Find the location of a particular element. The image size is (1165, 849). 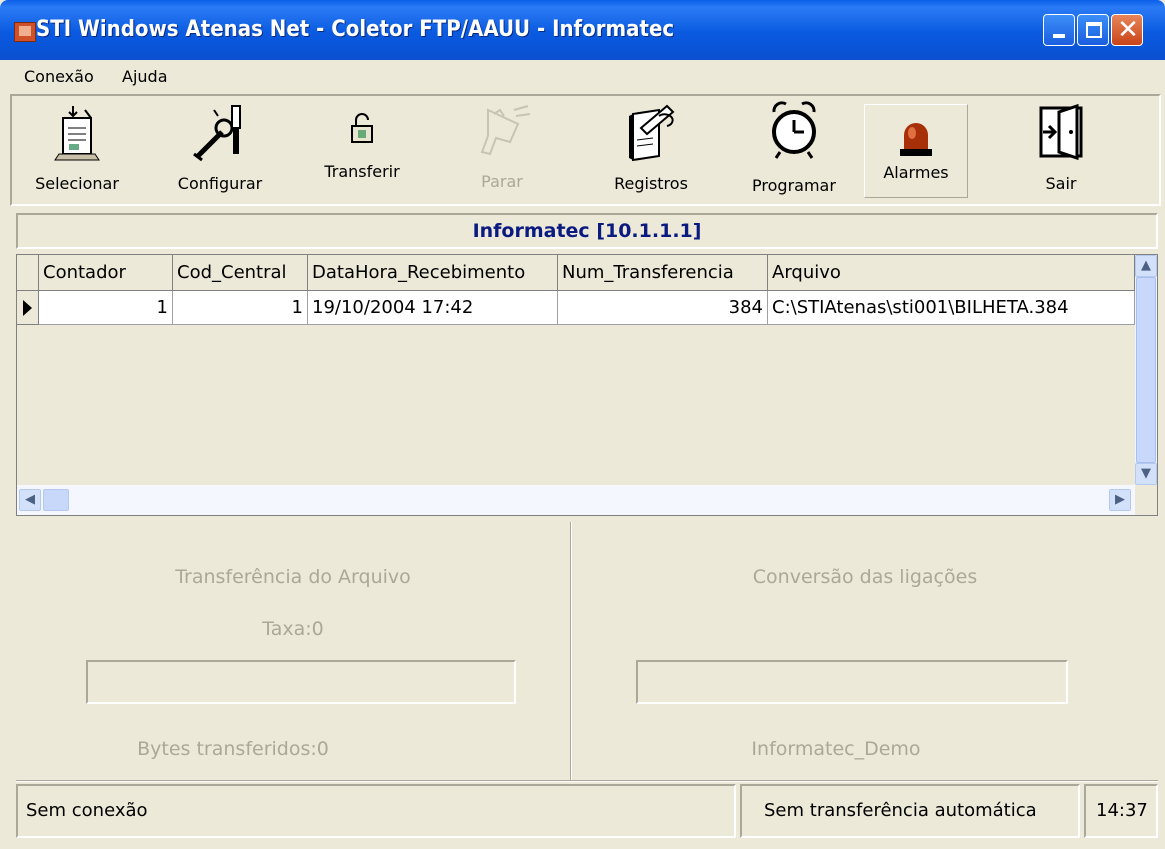

selecionar-button: Selecionar is located at coordinates (77, 151).